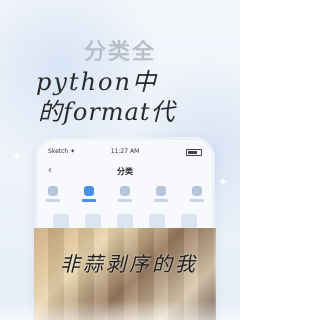 Image resolution: width=320 pixels, height=320 pixels. What do you see at coordinates (194, 152) in the screenshot?
I see `battery-icon` at bounding box center [194, 152].